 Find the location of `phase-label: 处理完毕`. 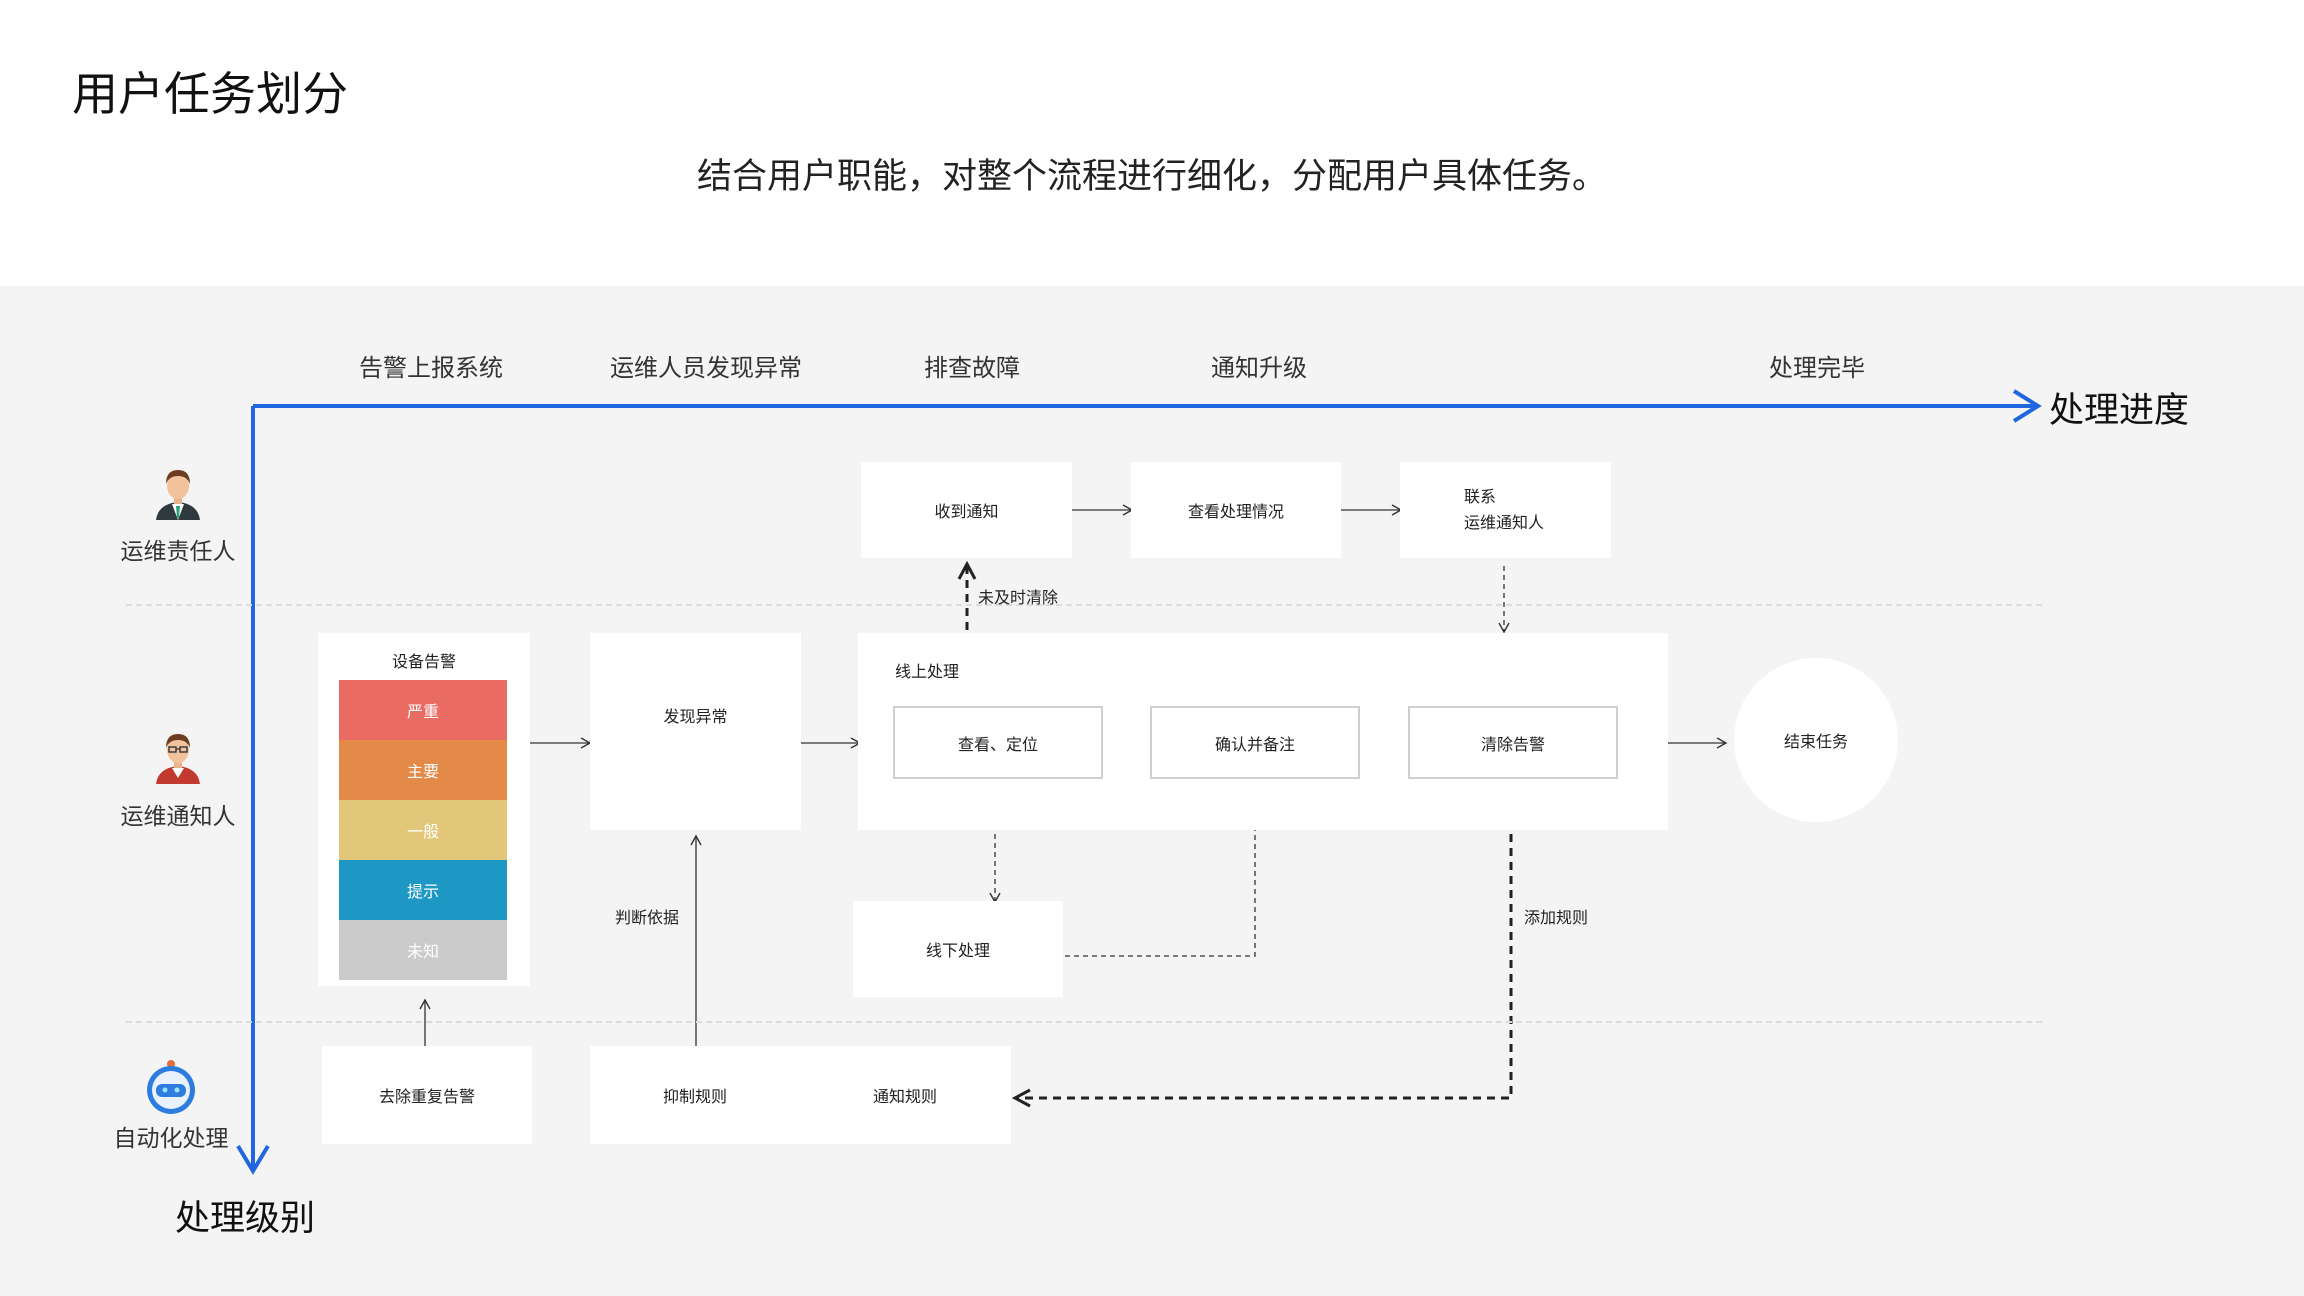

phase-label: 处理完毕 is located at coordinates (1817, 368).